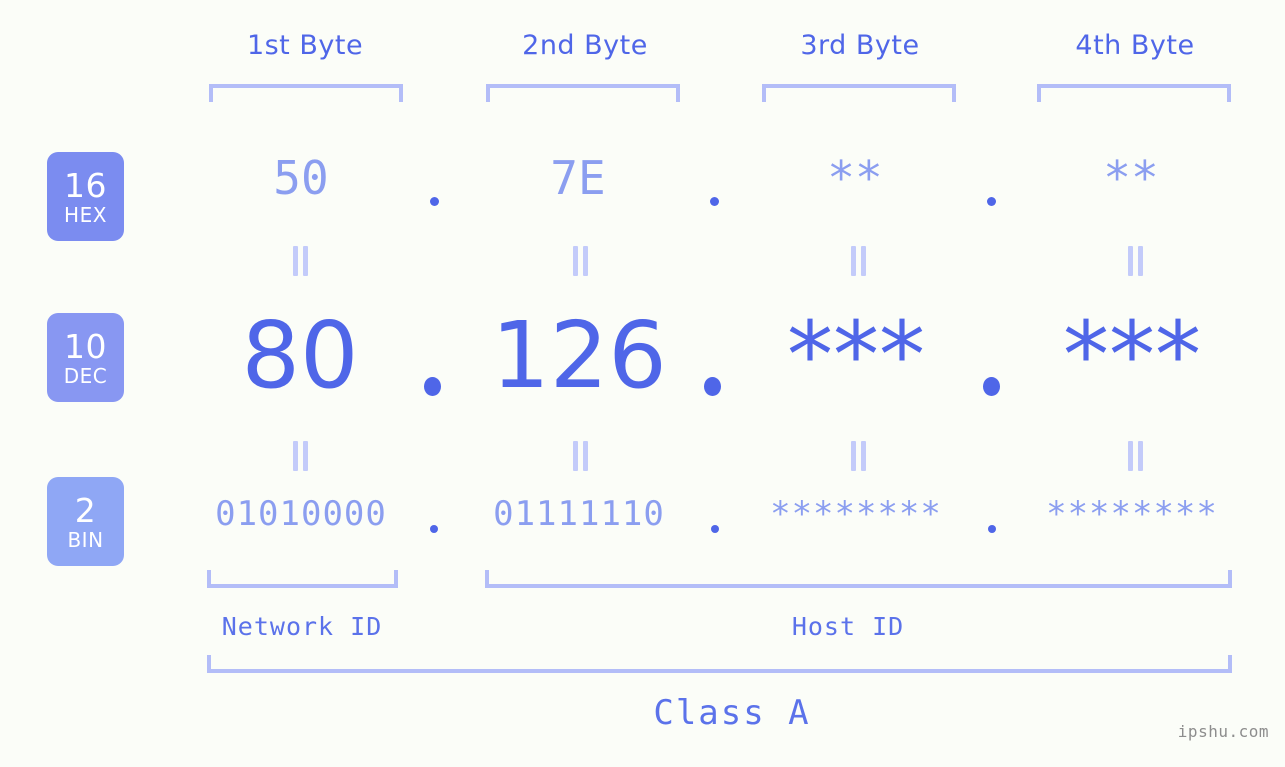 This screenshot has width=1285, height=767. Describe the element at coordinates (300, 355) in the screenshot. I see `dec-byte-1: 80` at that location.